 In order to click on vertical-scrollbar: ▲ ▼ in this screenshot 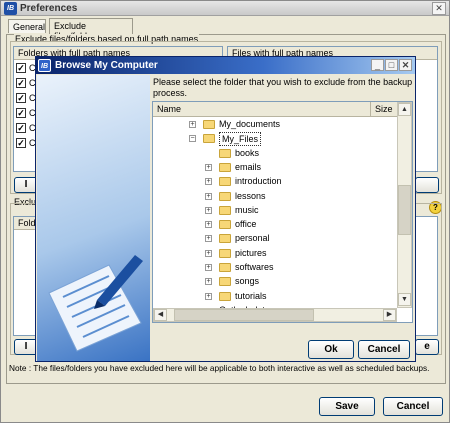, I will do `click(404, 205)`.